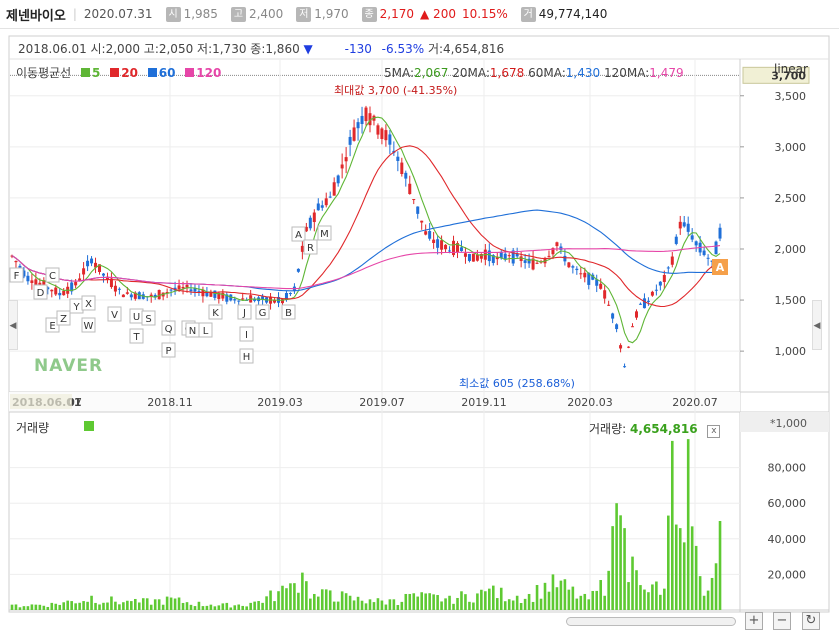  Describe the element at coordinates (215, 313) in the screenshot. I see `event-marker-label: K` at that location.